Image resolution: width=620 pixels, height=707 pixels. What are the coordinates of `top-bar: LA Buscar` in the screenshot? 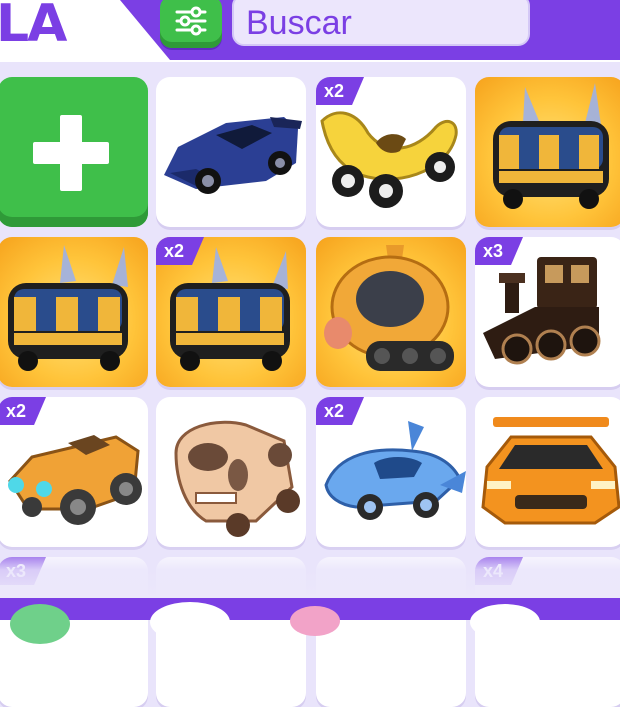 It's located at (310, 31).